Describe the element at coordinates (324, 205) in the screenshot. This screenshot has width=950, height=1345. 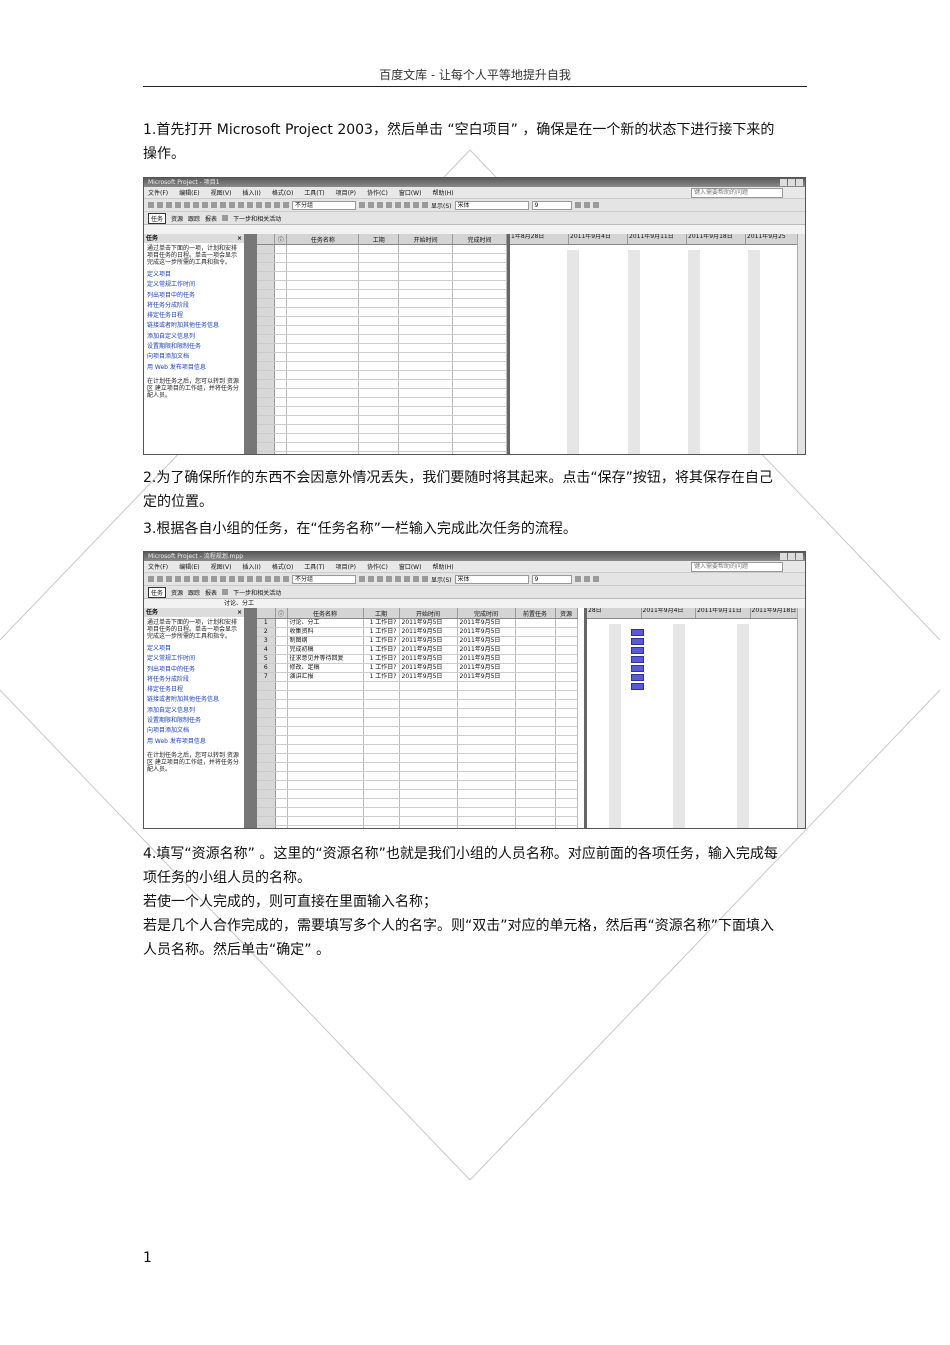
I see `group-combo: 不分组` at that location.